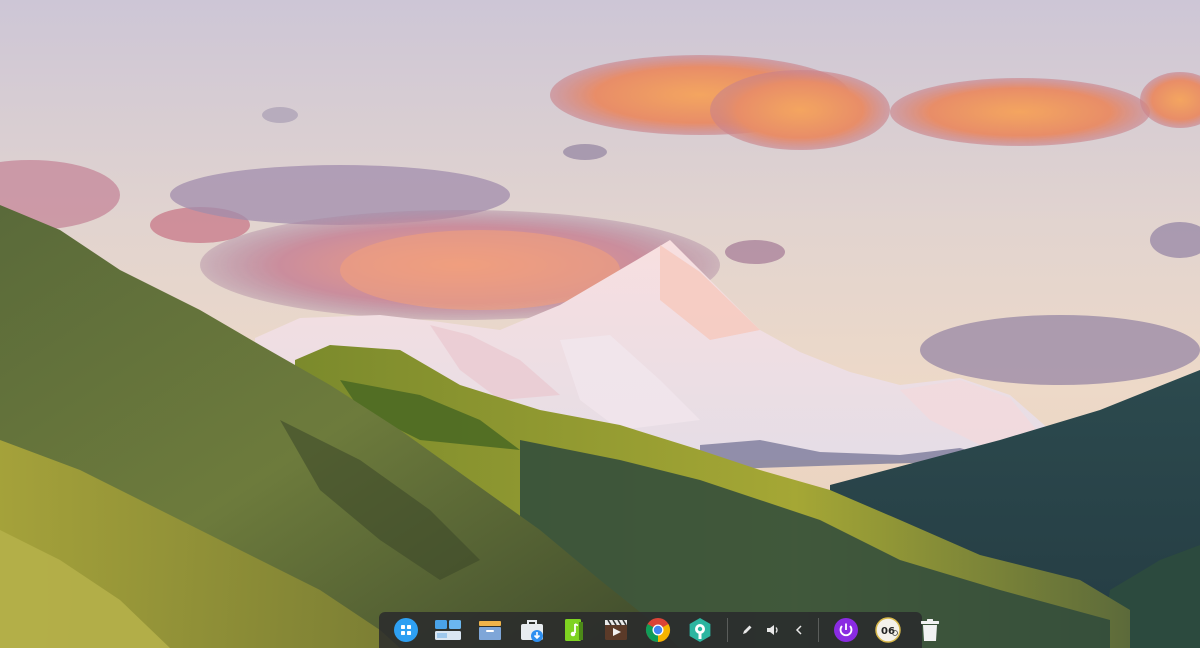  What do you see at coordinates (747, 630) in the screenshot?
I see `pen-icon` at bounding box center [747, 630].